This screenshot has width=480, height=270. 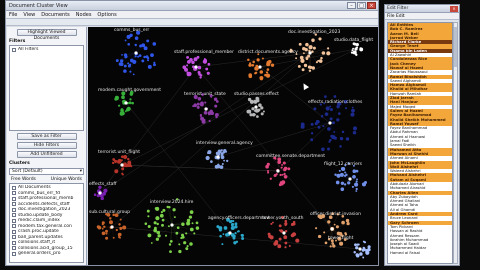 What do you see at coordinates (239, 218) in the screenshot?
I see `cluster-label: agency.officers.department` at bounding box center [239, 218].